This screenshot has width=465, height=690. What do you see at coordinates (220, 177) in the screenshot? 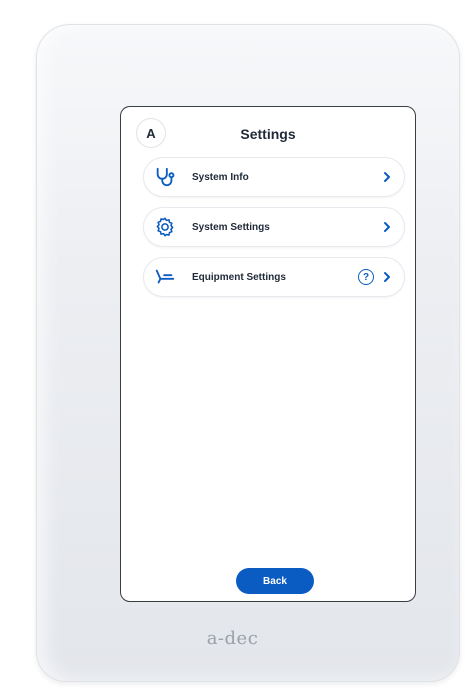
I see `menu-item-label: System Info` at bounding box center [220, 177].